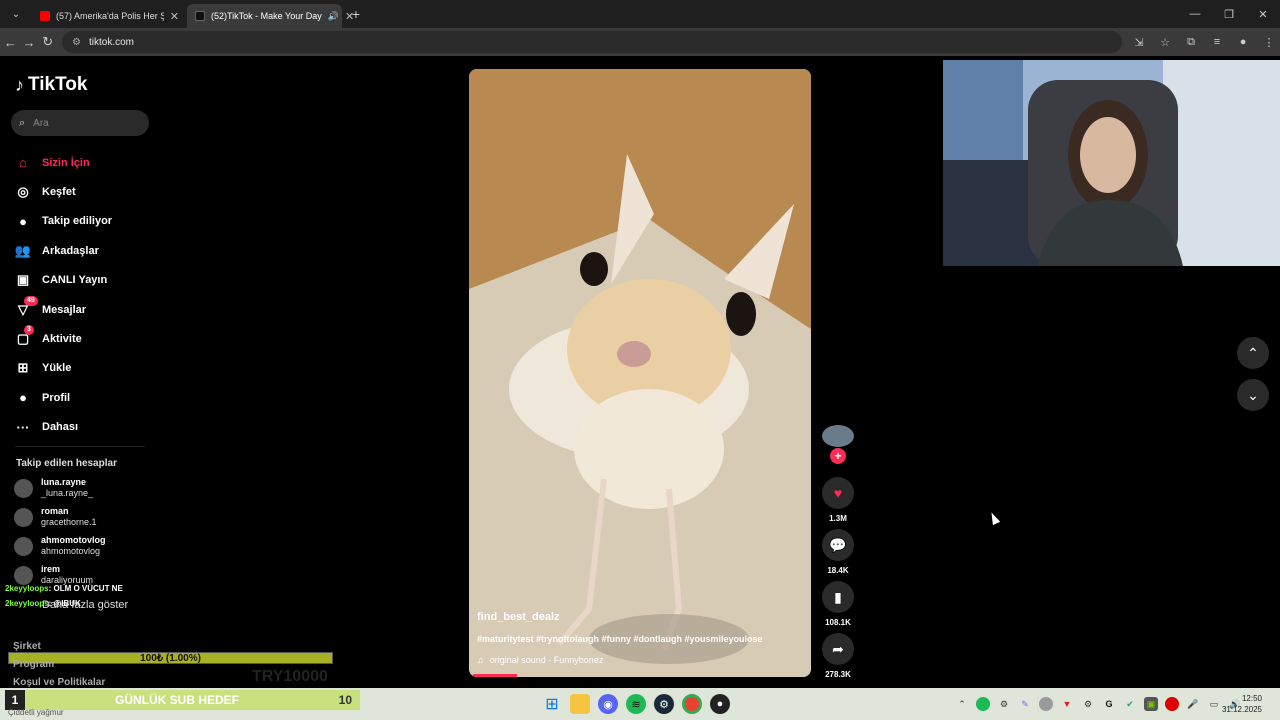  I want to click on tray-nvidia-icon: ▣, so click(1151, 704).